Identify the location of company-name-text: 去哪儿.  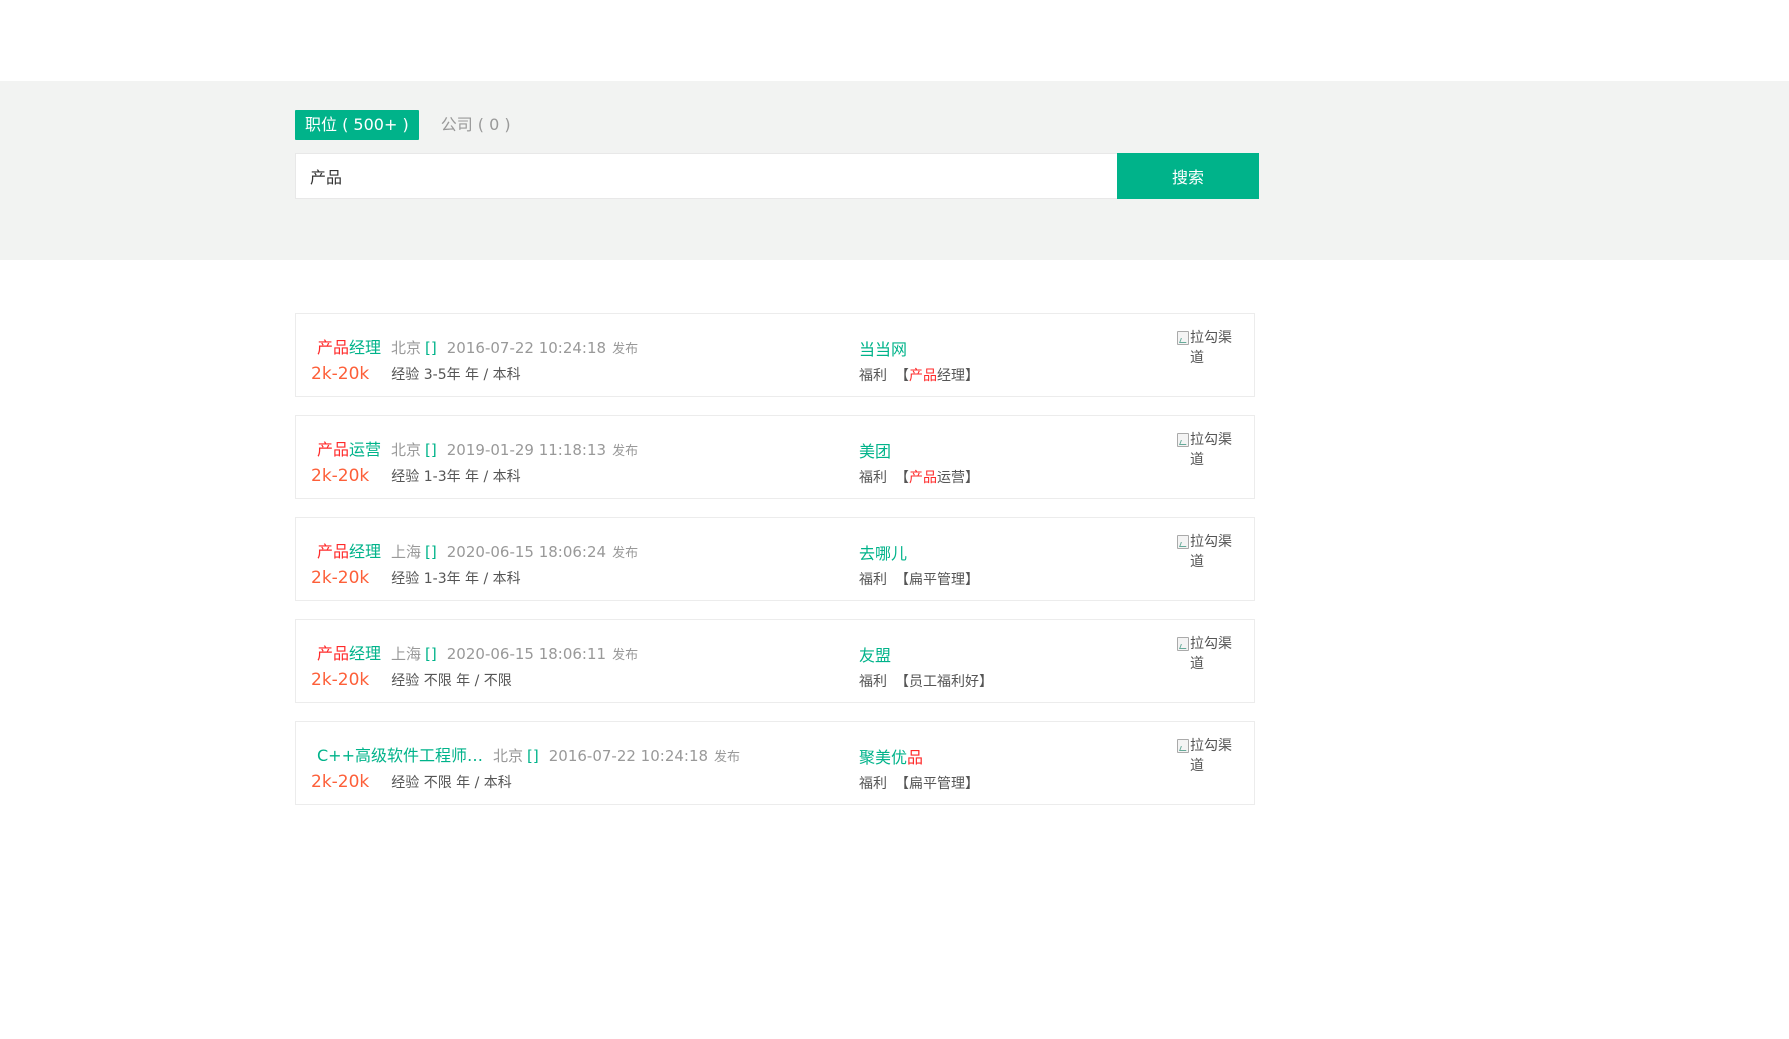
(883, 553).